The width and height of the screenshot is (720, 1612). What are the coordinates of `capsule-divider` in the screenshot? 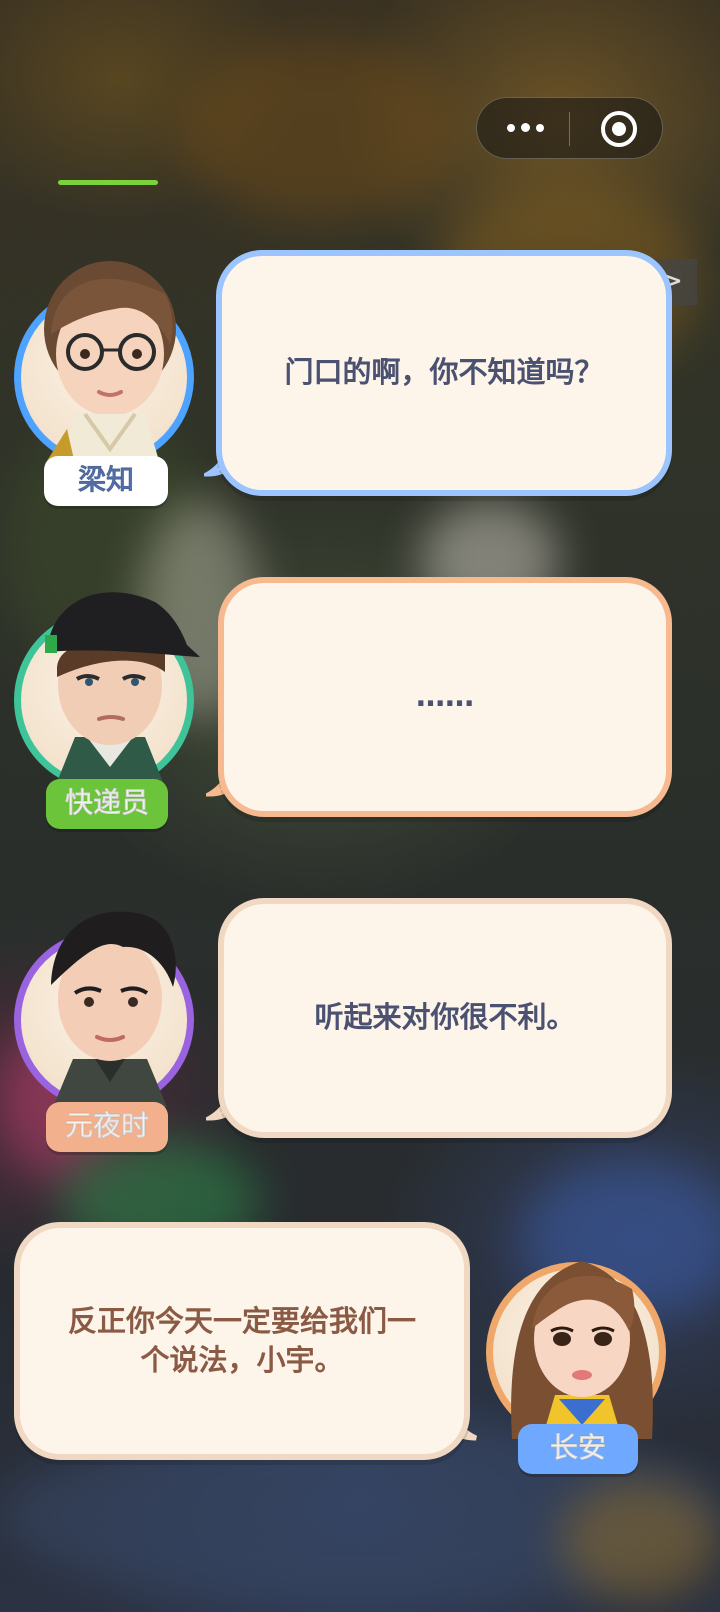 It's located at (569, 129).